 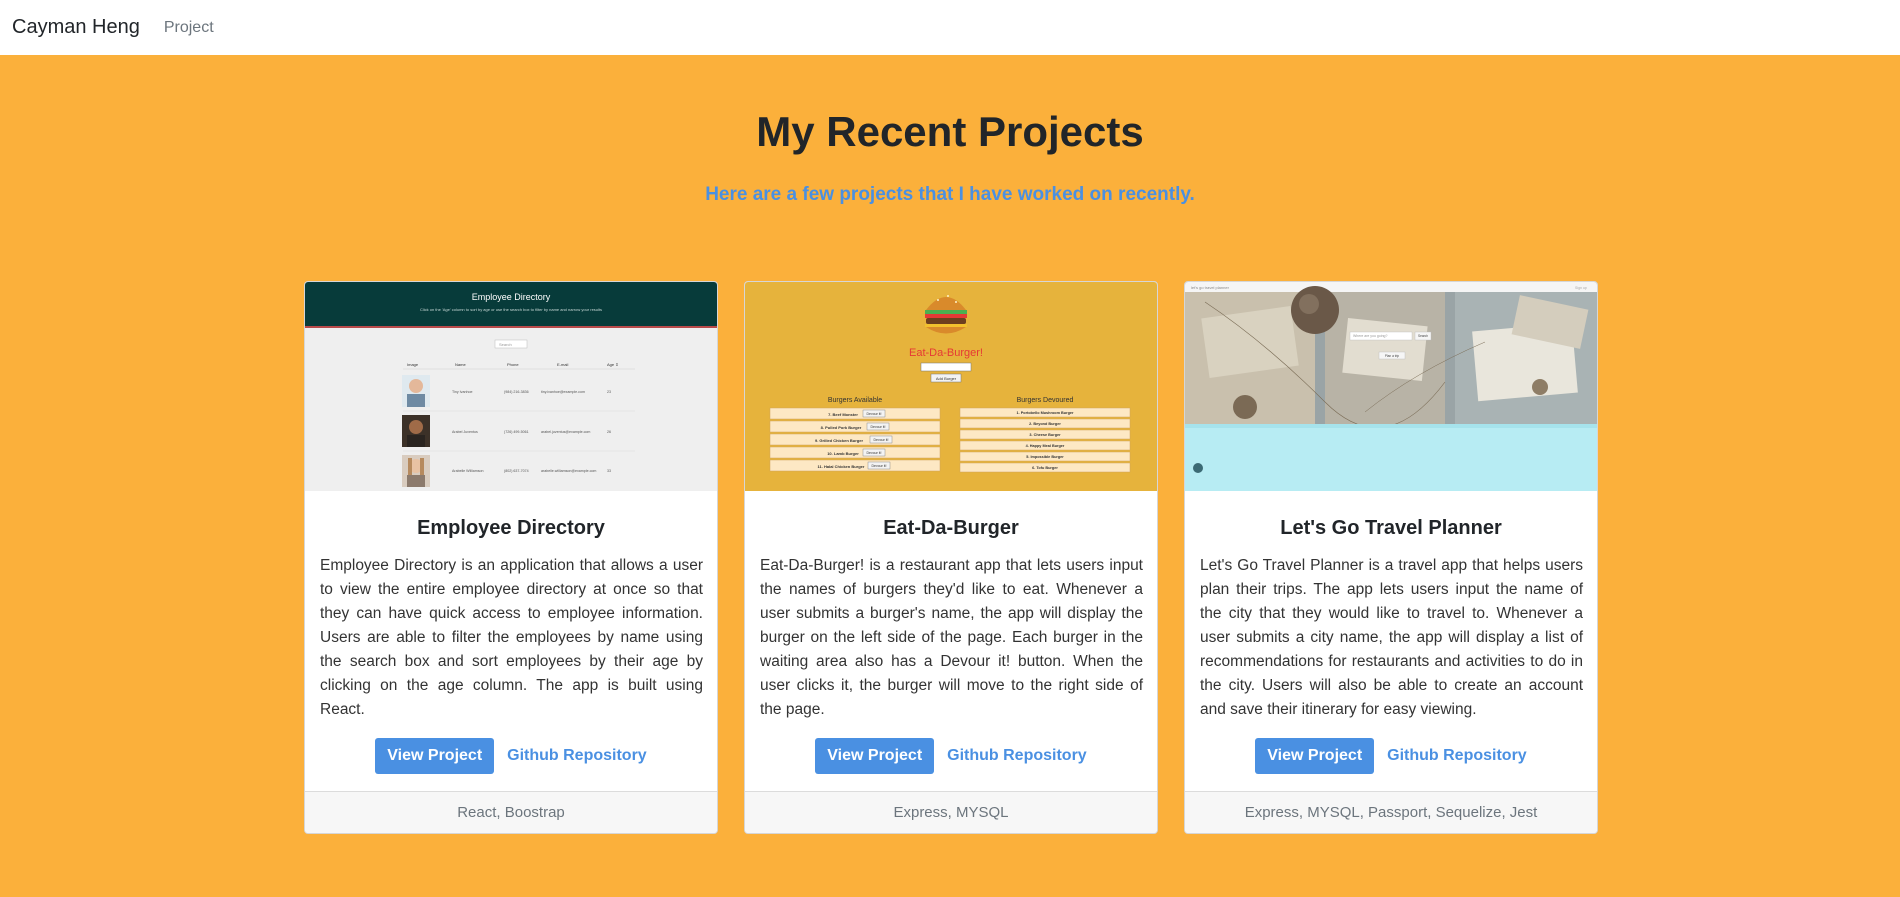 What do you see at coordinates (946, 378) in the screenshot?
I see `svg-text: Add Burger` at bounding box center [946, 378].